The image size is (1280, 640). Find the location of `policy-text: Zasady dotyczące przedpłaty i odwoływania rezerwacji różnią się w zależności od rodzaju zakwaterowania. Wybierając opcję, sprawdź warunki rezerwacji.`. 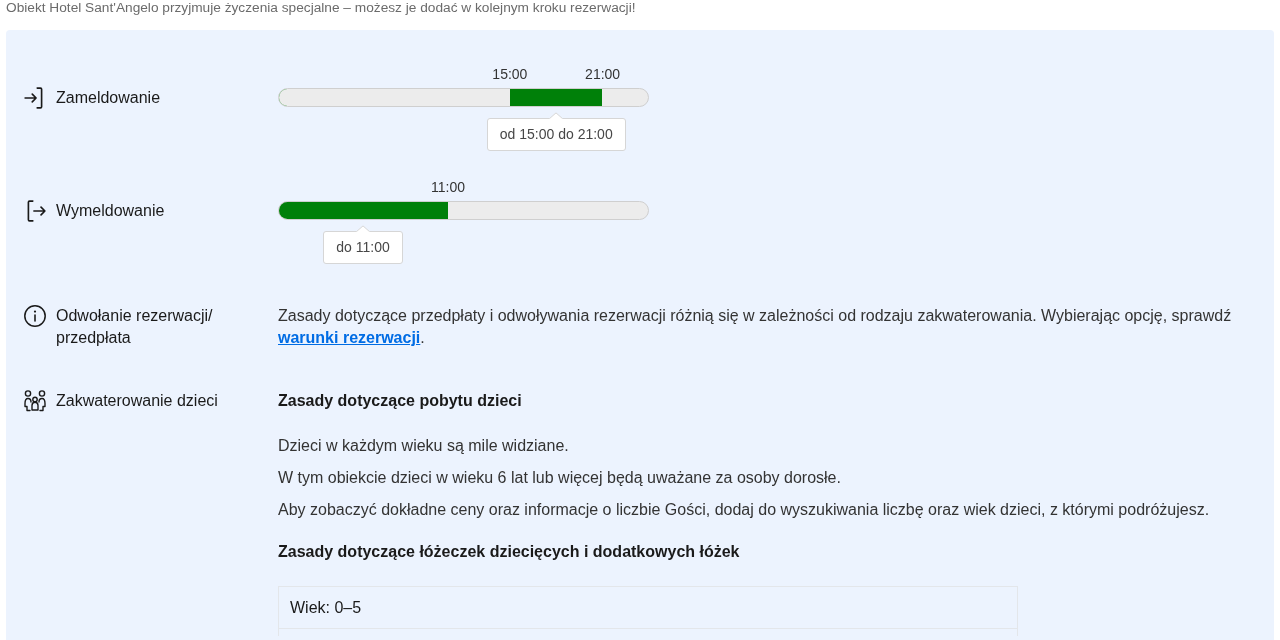

policy-text: Zasady dotyczące przedpłaty i odwoływania rezerwacji różnią się w zależności od rodzaju zakwaterowania. Wybierając opcję, sprawdź warunki rezerwacji. is located at coordinates (755, 327).